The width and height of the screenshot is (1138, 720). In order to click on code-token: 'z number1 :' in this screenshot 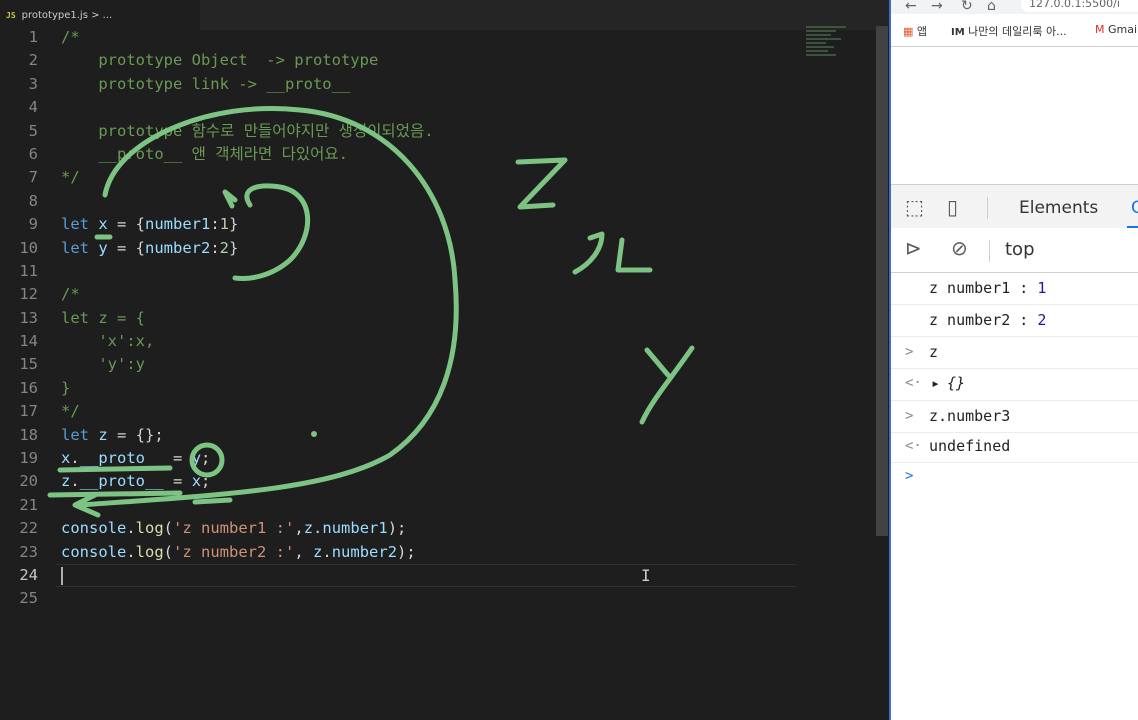, I will do `click(234, 528)`.